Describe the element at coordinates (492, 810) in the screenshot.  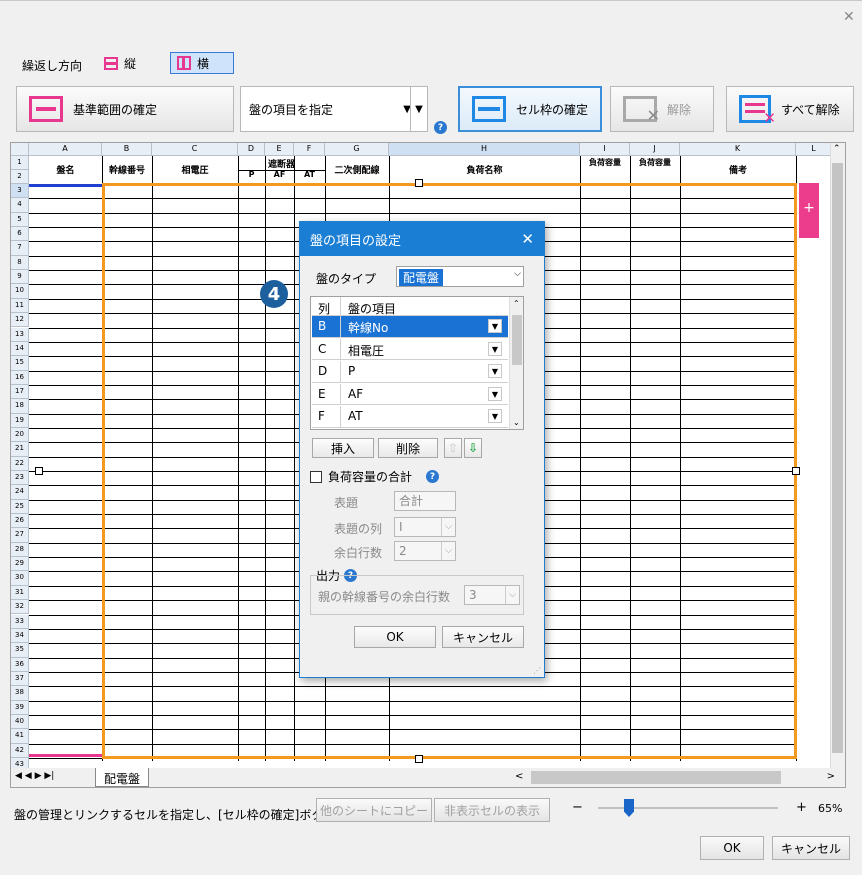
I see `show-hidden-cells-button: 非表示セルの表示` at that location.